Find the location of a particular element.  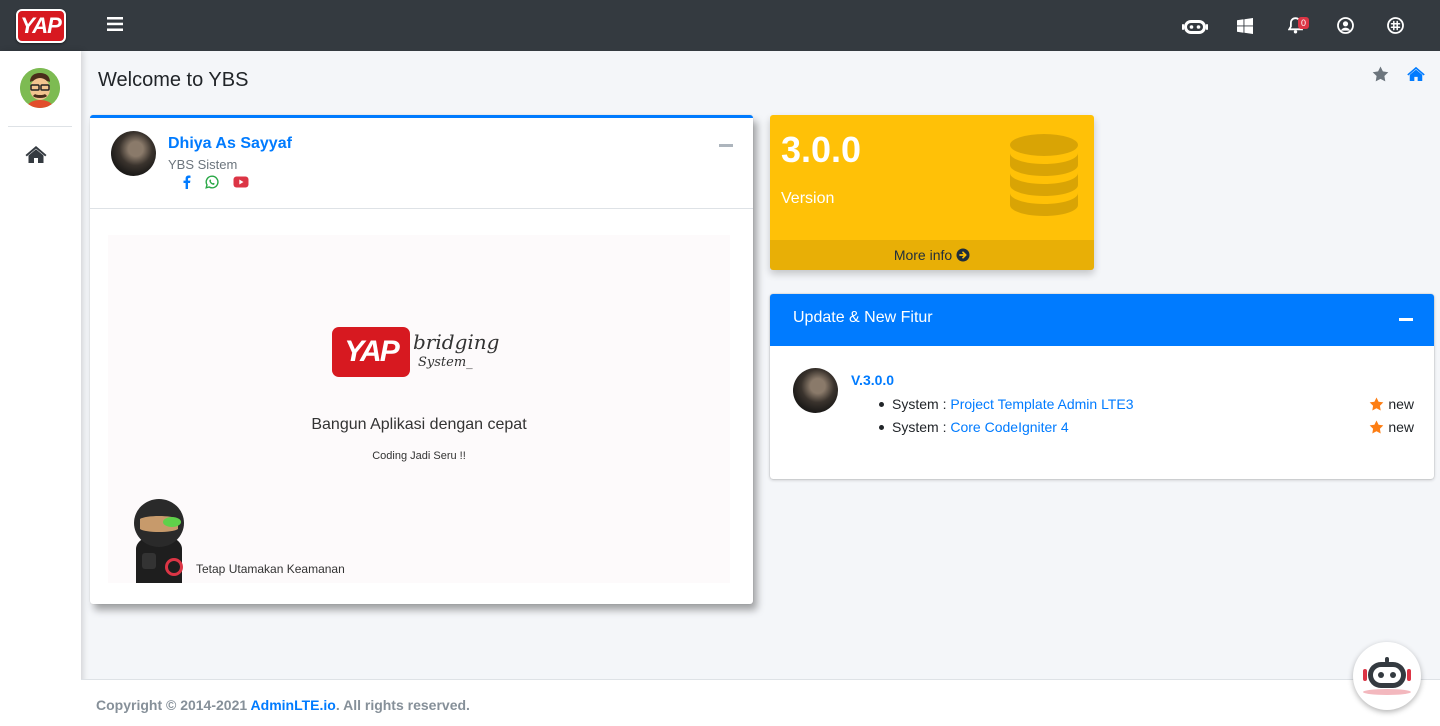

updates-title: Update & New Fitur is located at coordinates (863, 317).